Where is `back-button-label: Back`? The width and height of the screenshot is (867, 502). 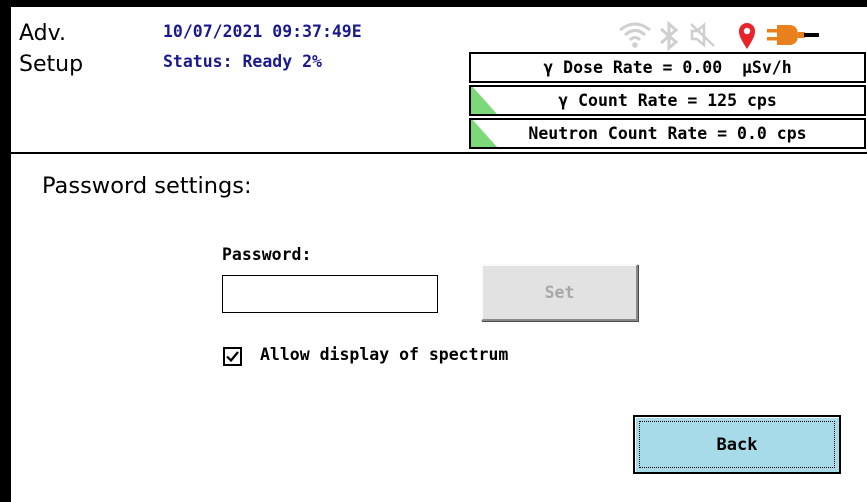
back-button-label: Back is located at coordinates (737, 444).